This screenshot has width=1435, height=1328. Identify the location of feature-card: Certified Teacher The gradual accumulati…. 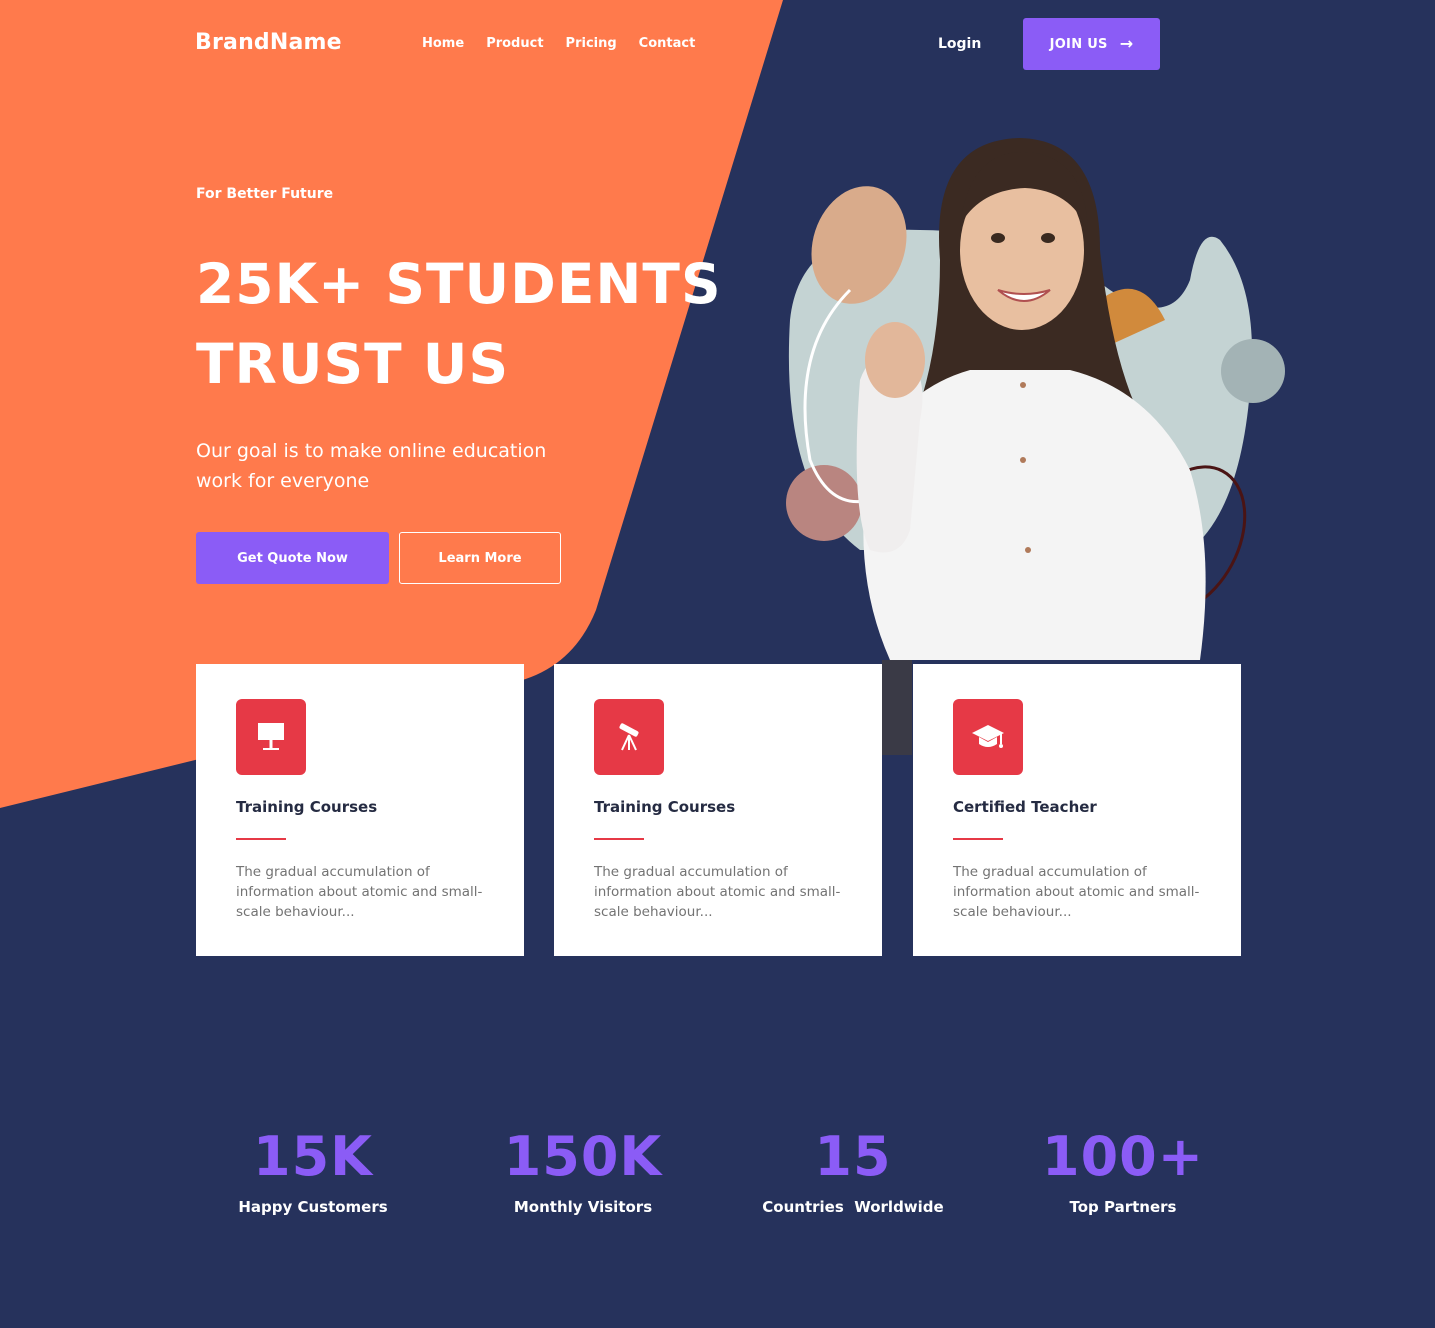
(1077, 810).